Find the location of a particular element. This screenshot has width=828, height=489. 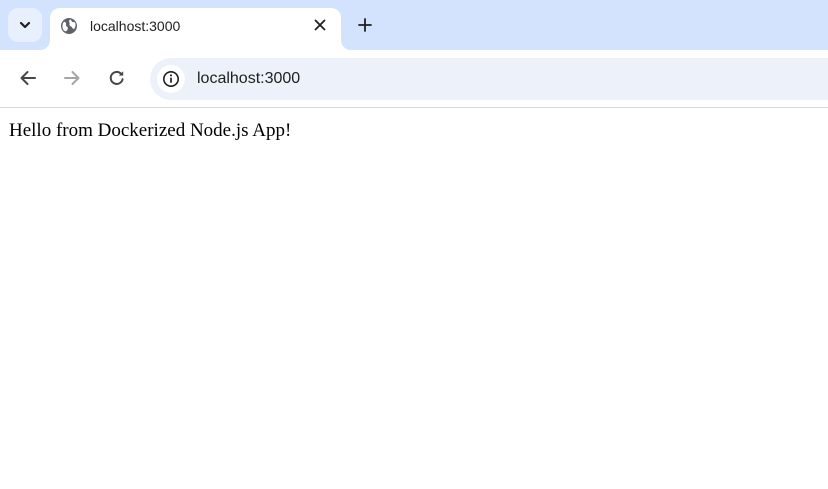

reload-icon is located at coordinates (117, 78).